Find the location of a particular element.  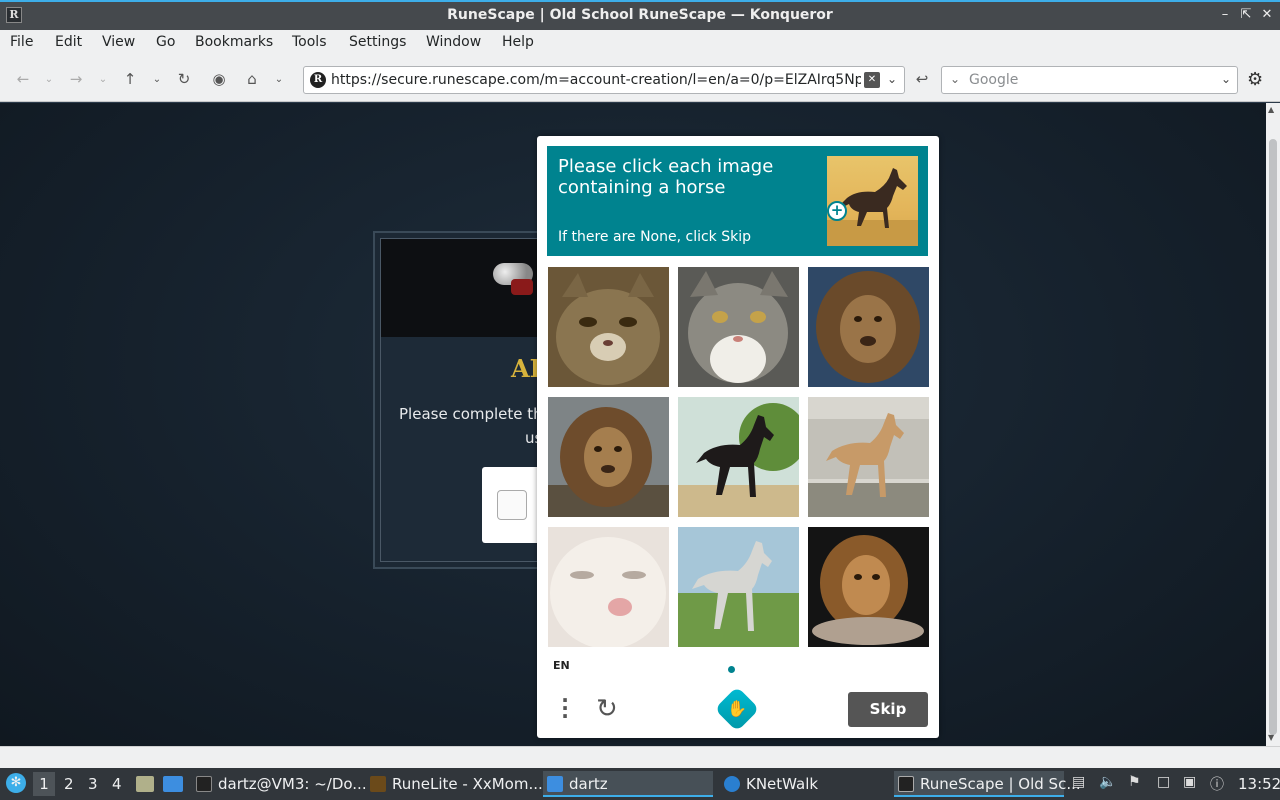

back-icon: ← is located at coordinates (23, 79).